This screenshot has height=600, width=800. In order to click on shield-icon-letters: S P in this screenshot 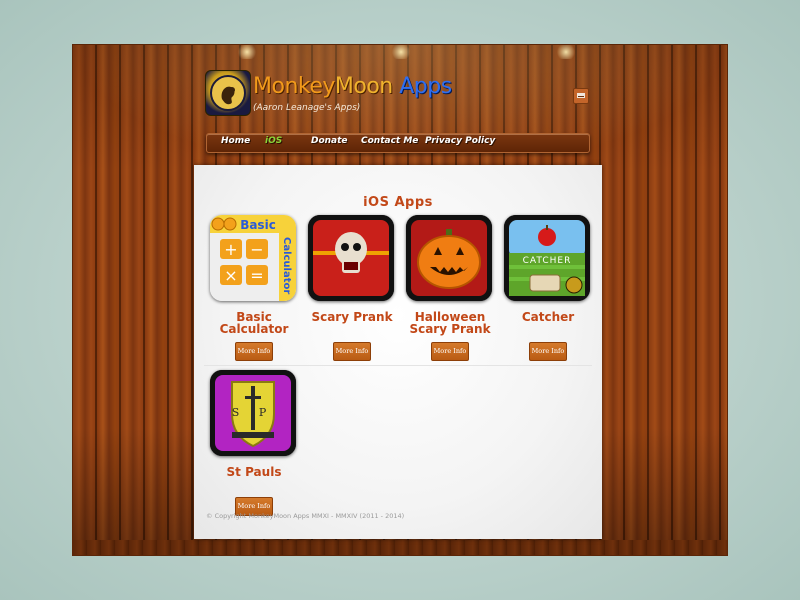, I will do `click(253, 412)`.